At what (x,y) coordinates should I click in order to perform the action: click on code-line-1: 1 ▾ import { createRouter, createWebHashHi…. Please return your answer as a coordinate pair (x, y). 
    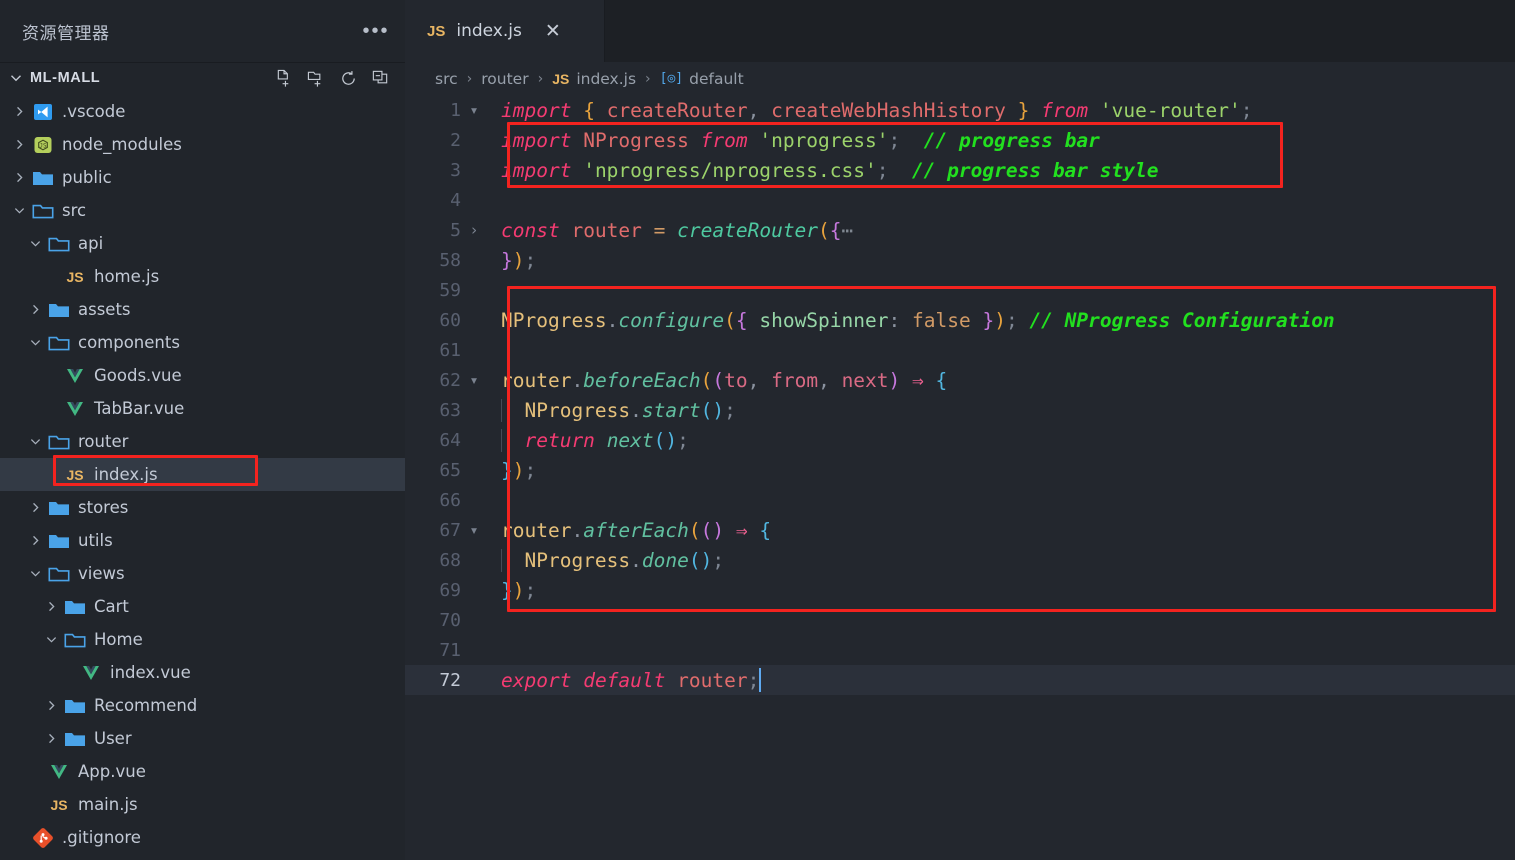
    Looking at the image, I should click on (960, 110).